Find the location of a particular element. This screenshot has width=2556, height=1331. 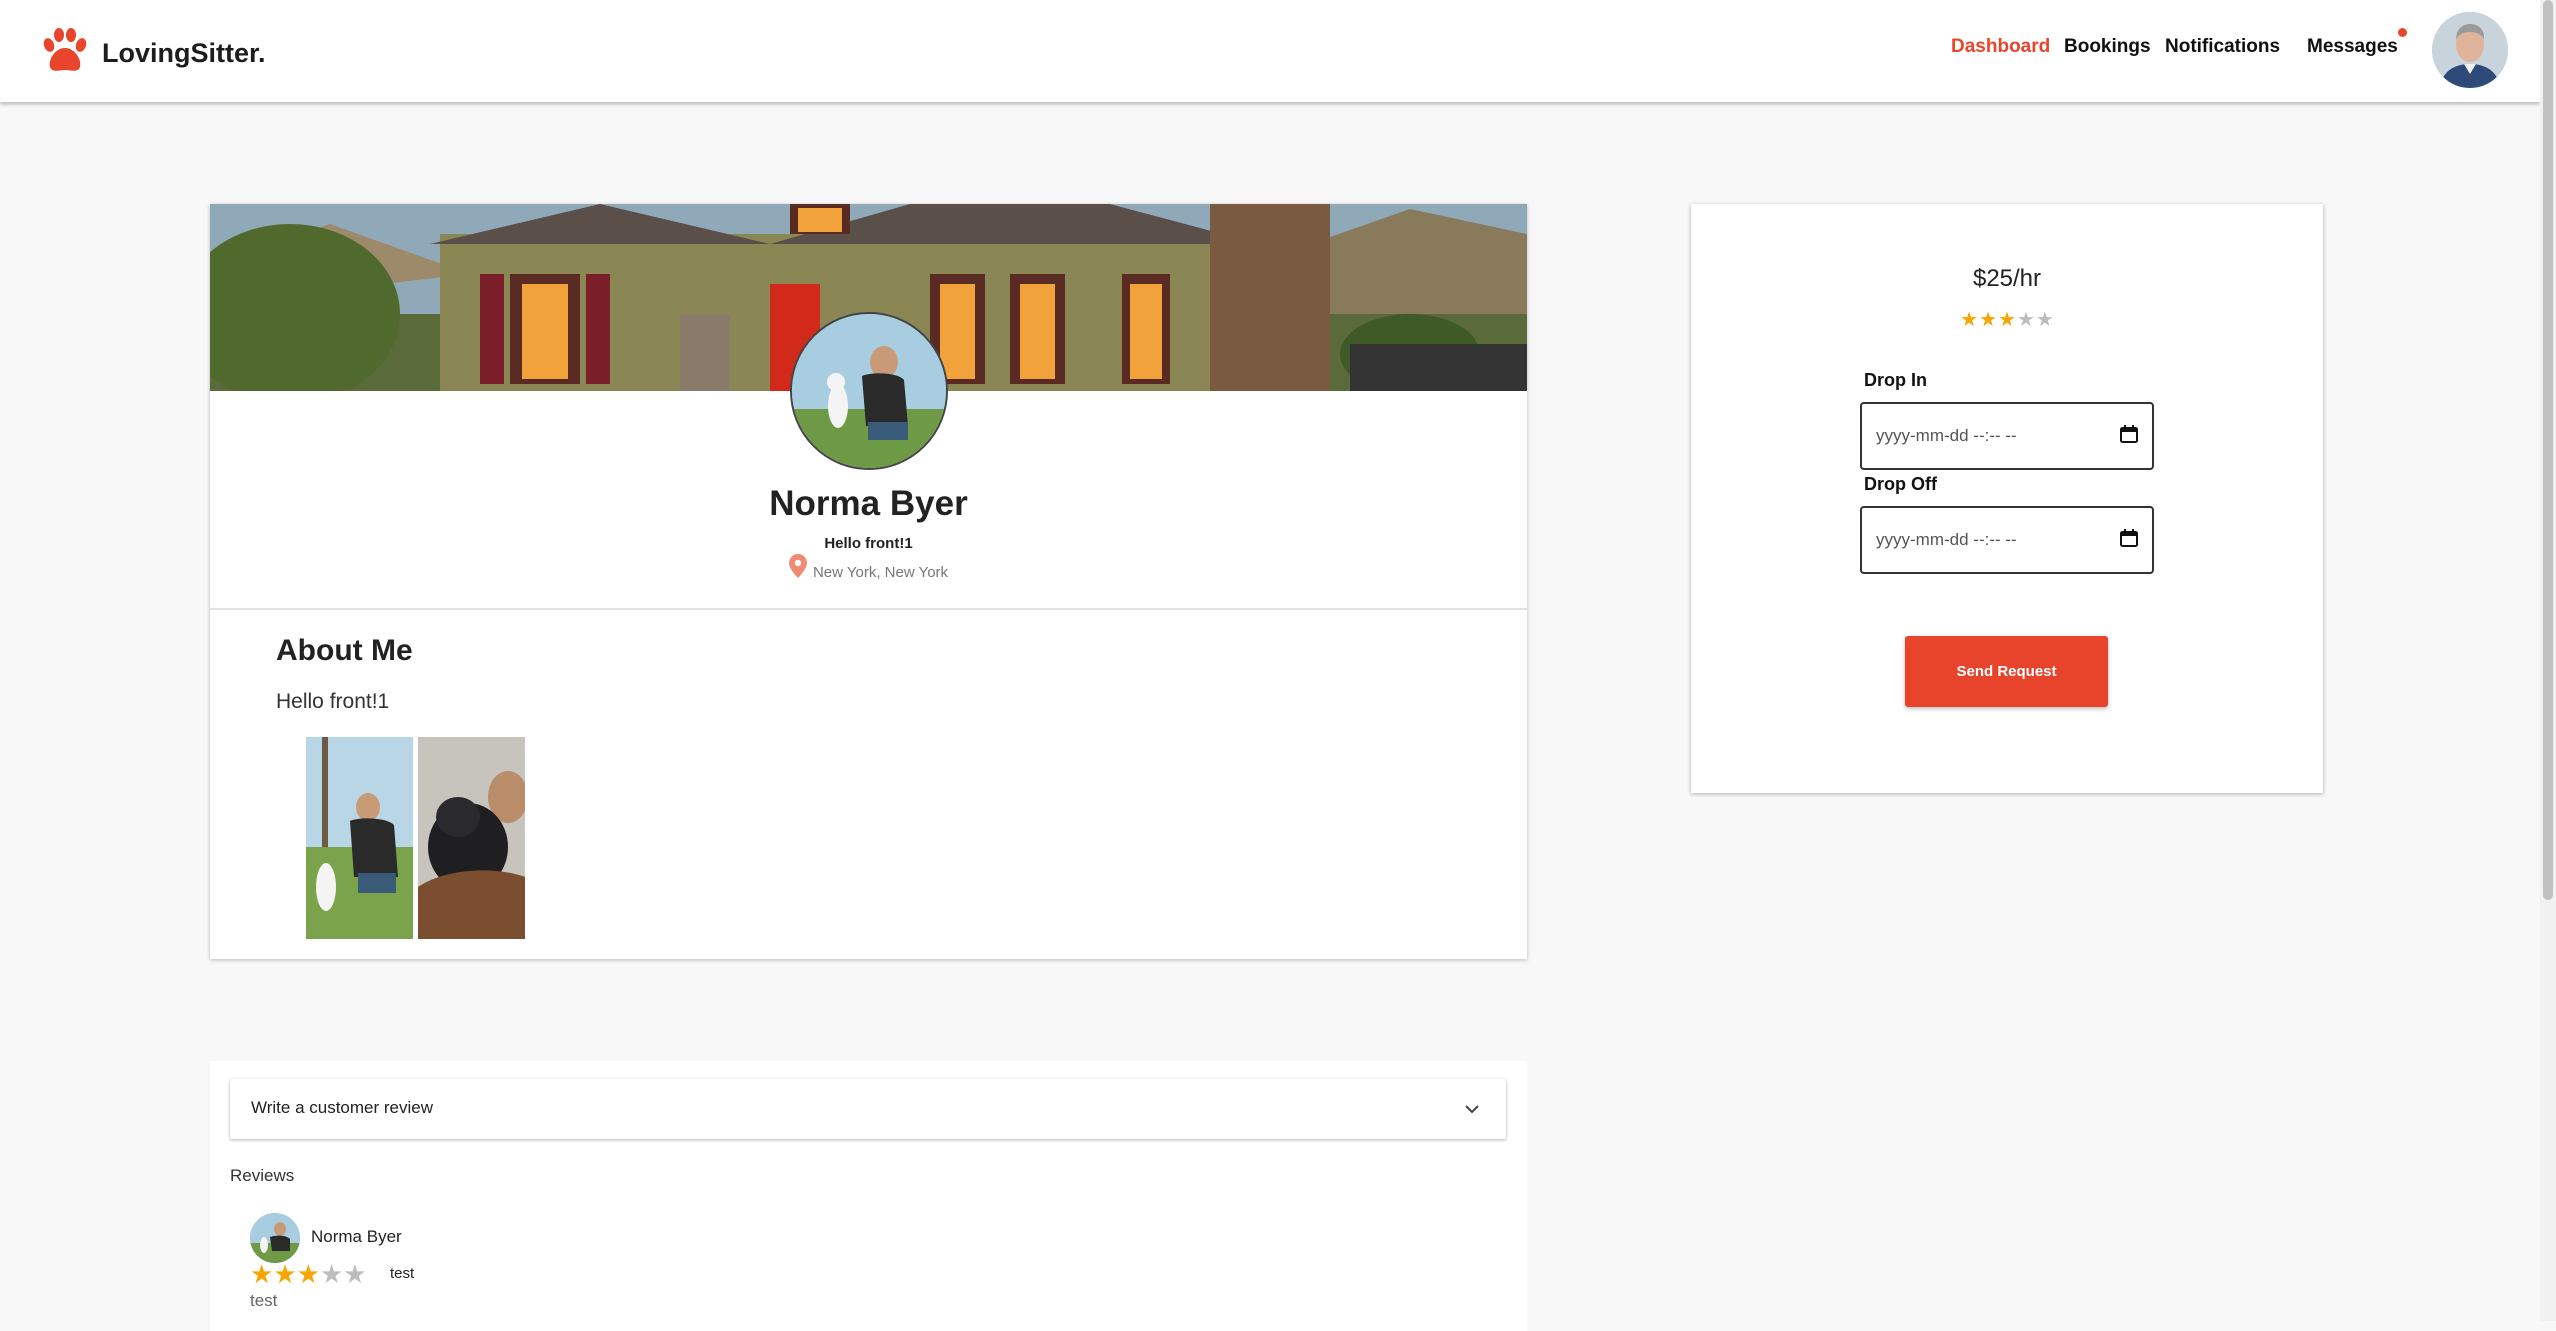

nav-dashboard: Dashboard is located at coordinates (2000, 47).